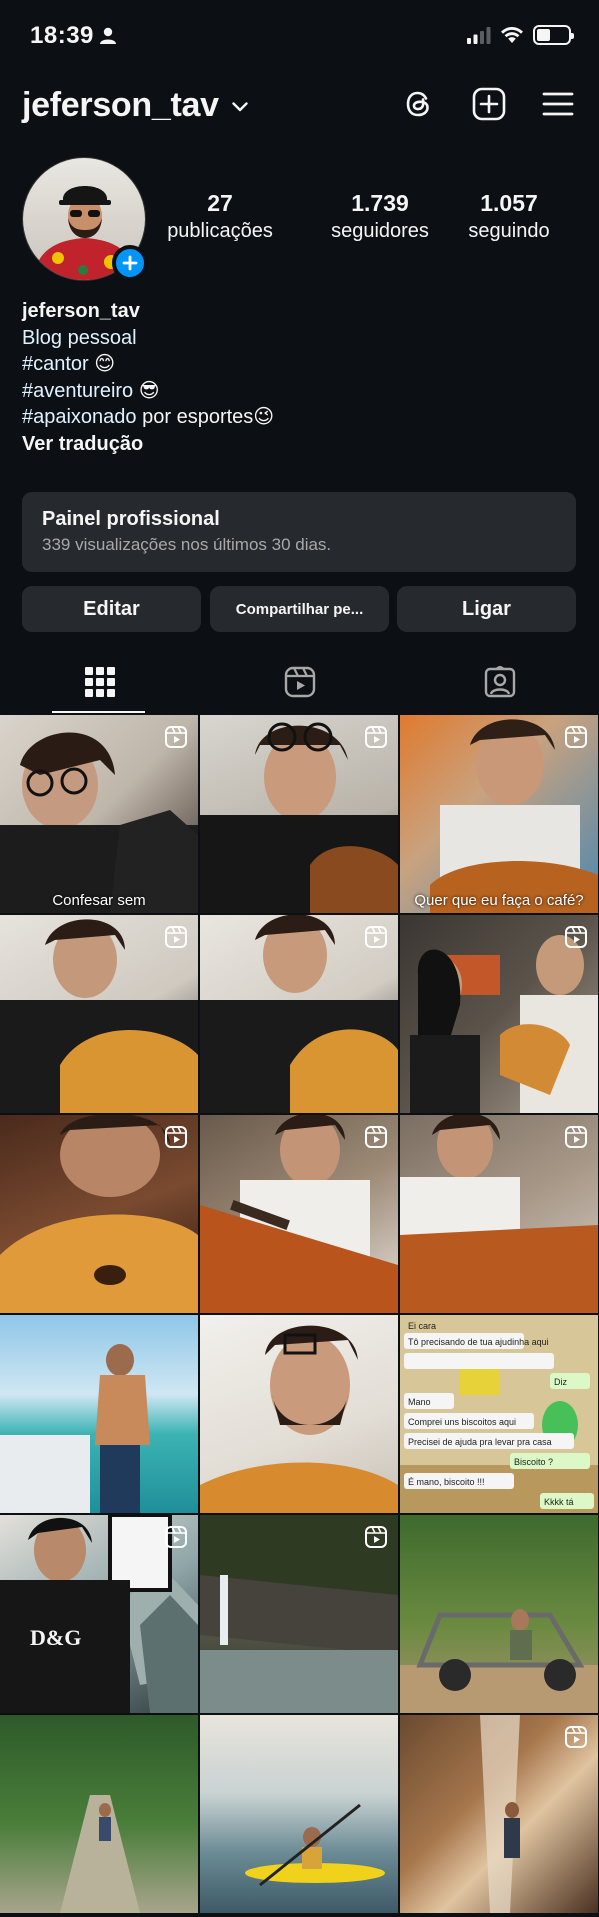 Image resolution: width=599 pixels, height=1917 pixels. I want to click on professional-dashboard-subtitle: 339 visualizações nos últimos 30 dias., so click(187, 544).